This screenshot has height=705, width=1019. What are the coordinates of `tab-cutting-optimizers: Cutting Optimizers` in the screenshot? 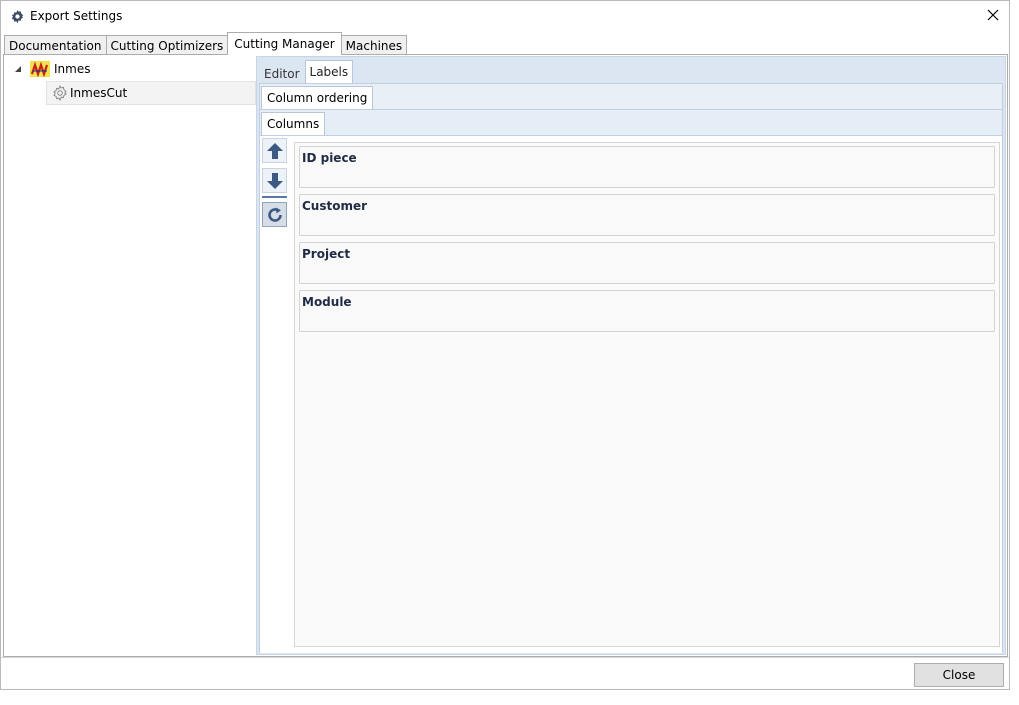 It's located at (167, 45).